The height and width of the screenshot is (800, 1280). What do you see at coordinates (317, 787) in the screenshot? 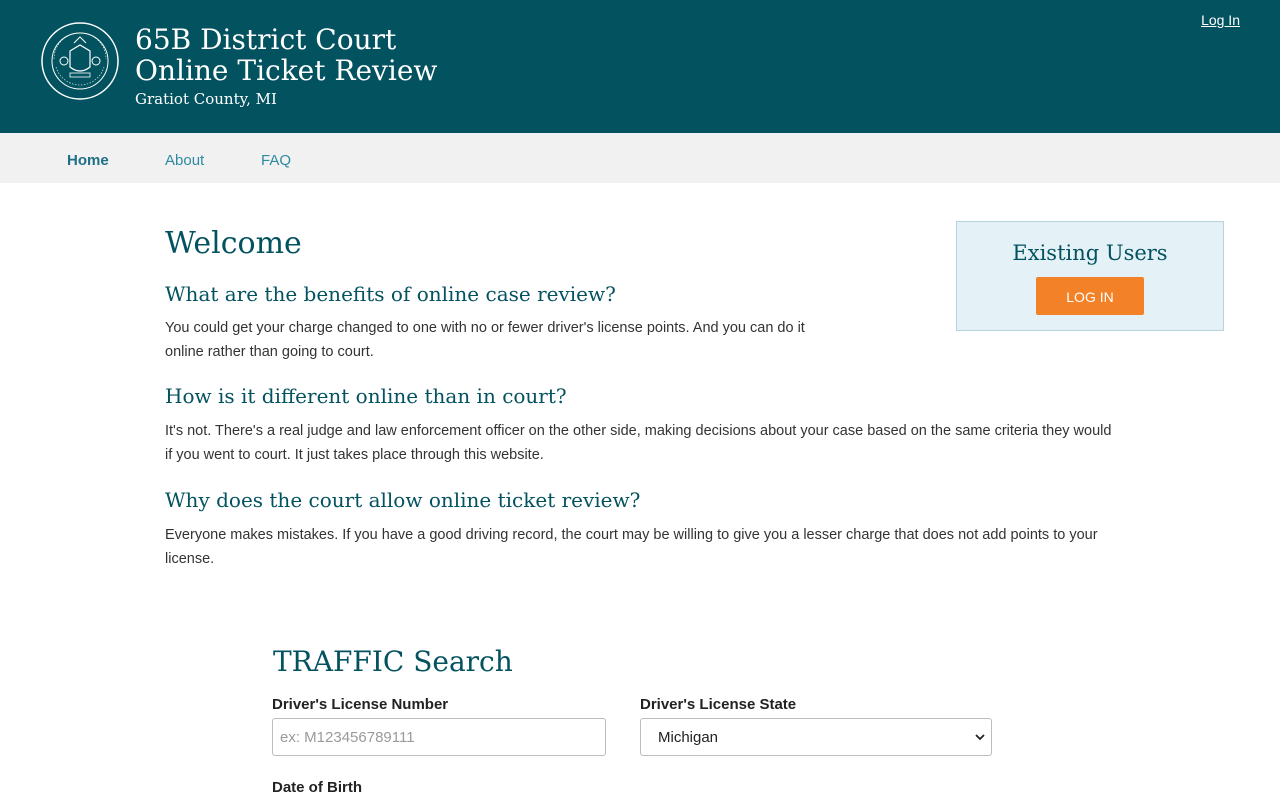
I see `date-of-birth-label: Date of Birth` at bounding box center [317, 787].